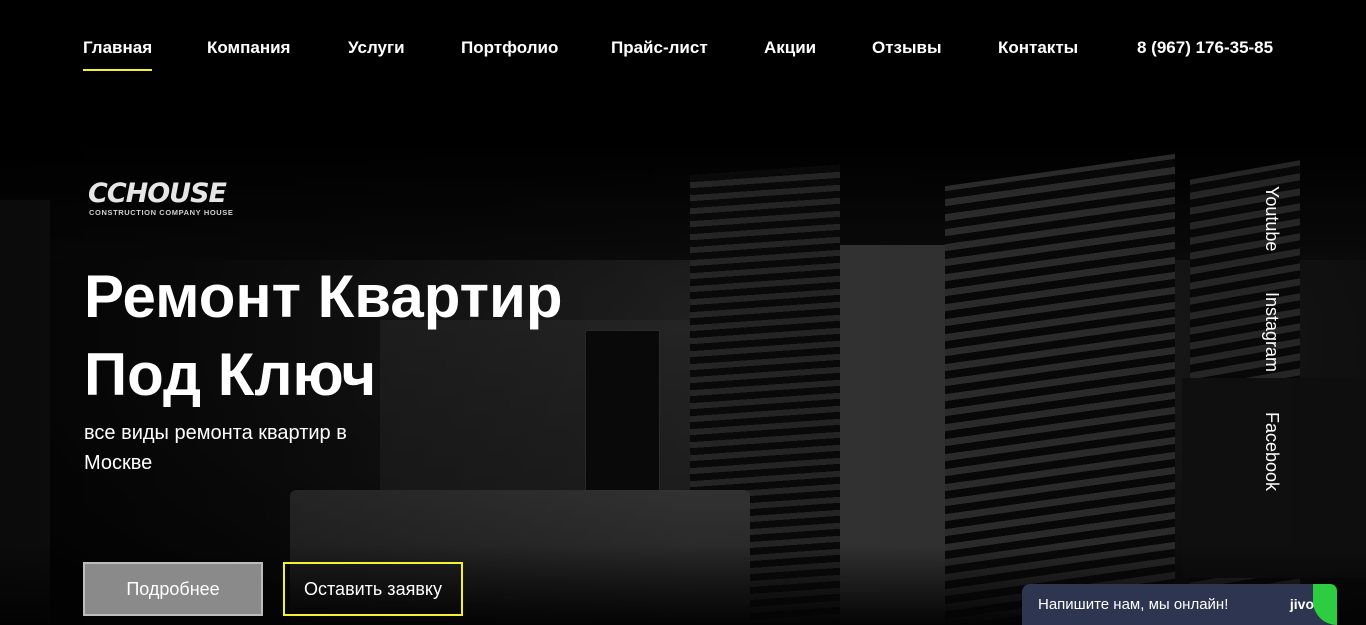 The width and height of the screenshot is (1366, 625). What do you see at coordinates (1038, 48) in the screenshot?
I see `nav-item-contacts: Контакты` at bounding box center [1038, 48].